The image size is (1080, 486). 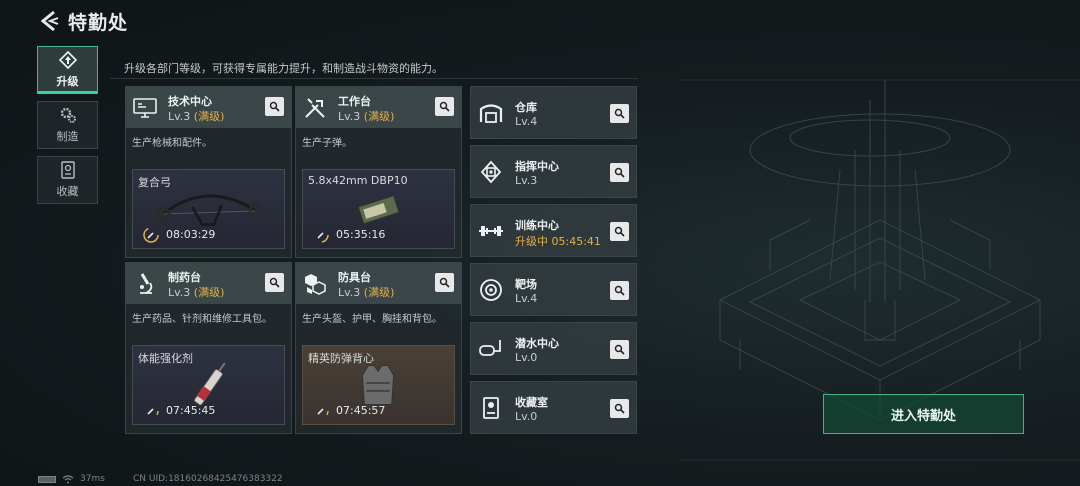 I want to click on monitor-icon, so click(x=145, y=108).